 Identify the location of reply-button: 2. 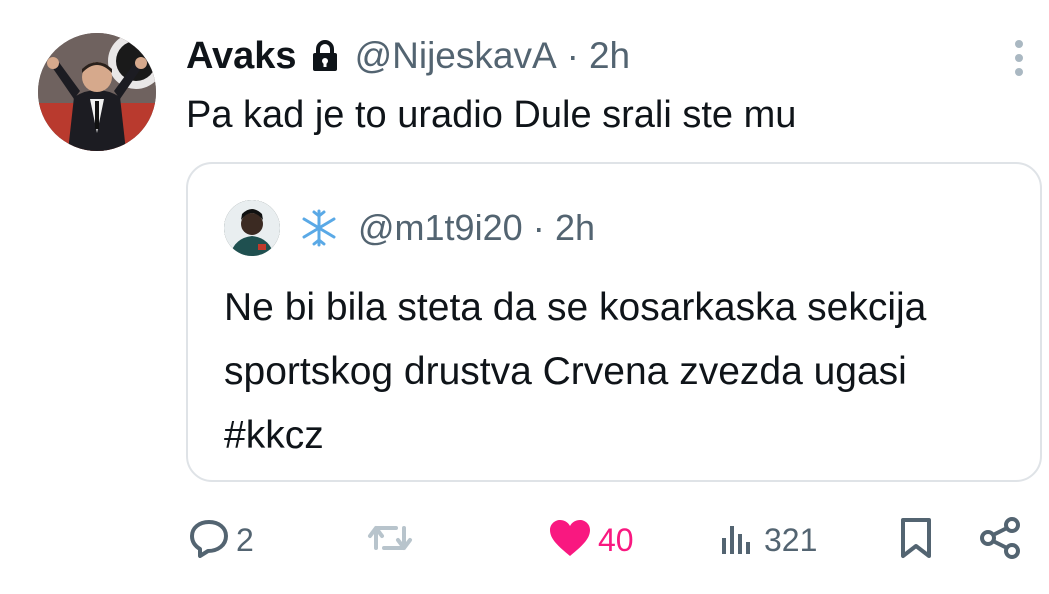
(221, 540).